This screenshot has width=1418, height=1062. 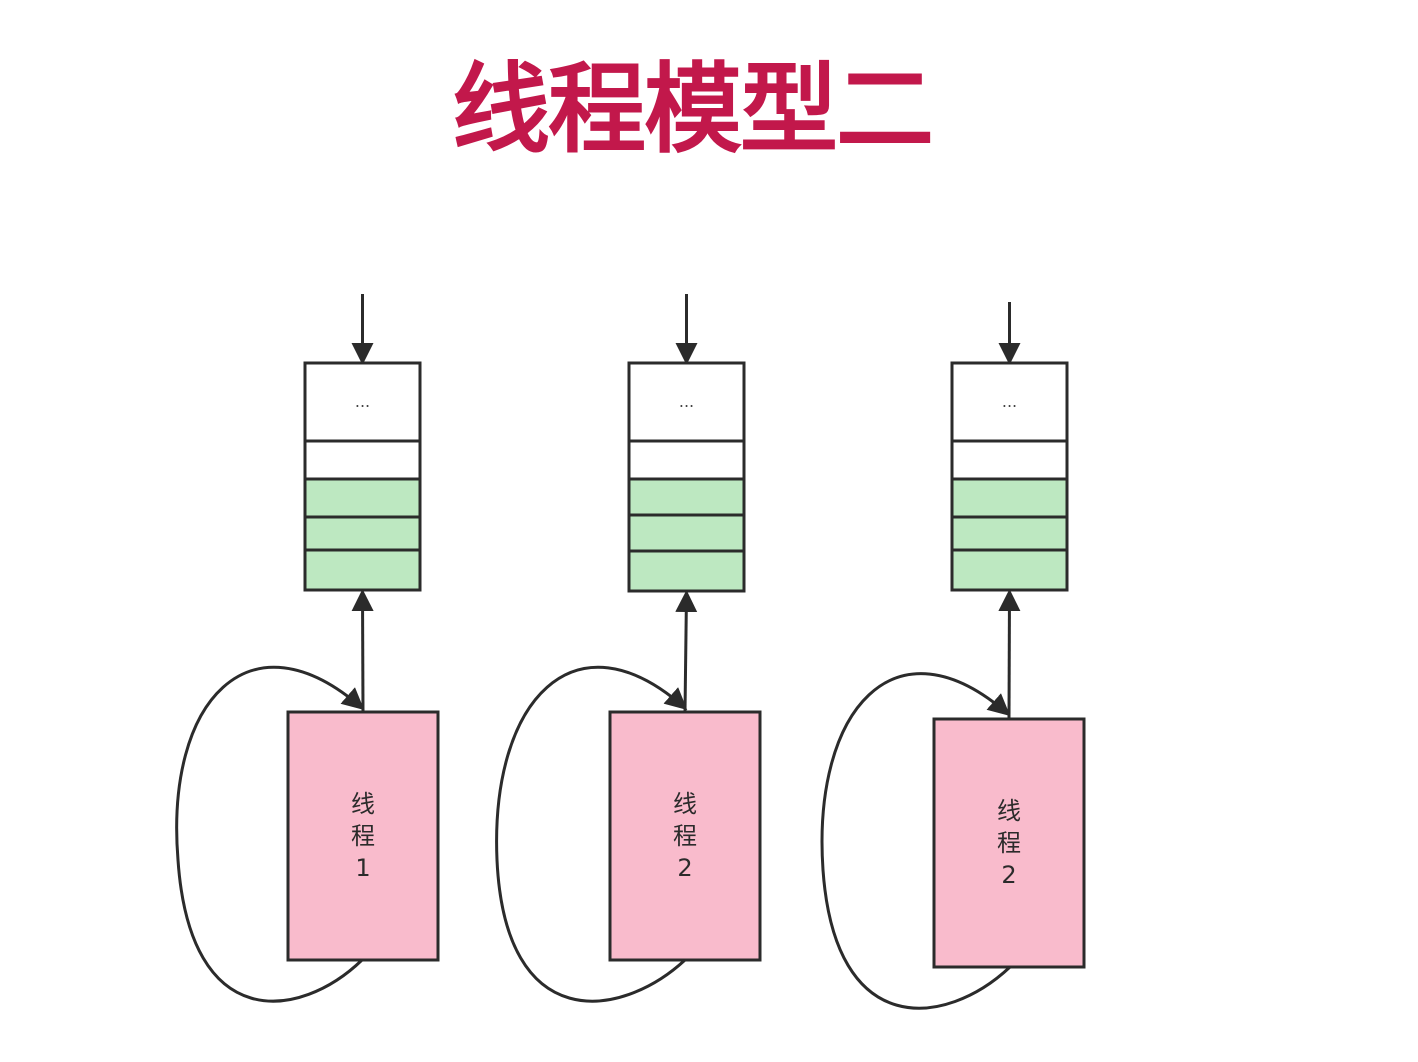 I want to click on thread-unit-1: ... 线程 1, so click(x=307, y=648).